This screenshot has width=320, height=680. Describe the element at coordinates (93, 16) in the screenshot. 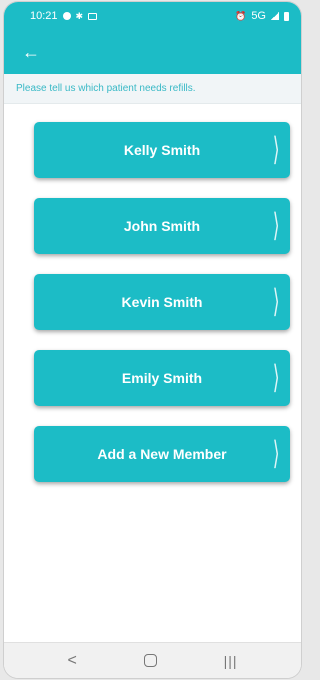

I see `image-icon` at that location.